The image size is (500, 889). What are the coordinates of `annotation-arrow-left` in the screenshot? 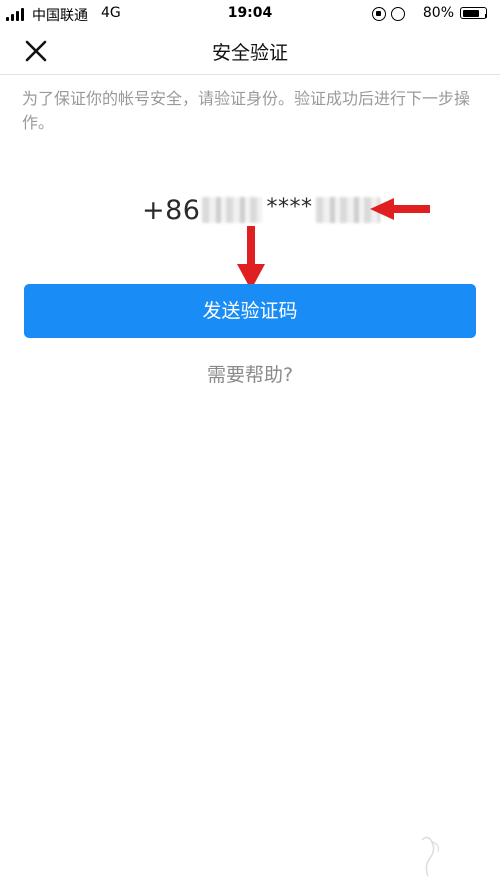 It's located at (400, 209).